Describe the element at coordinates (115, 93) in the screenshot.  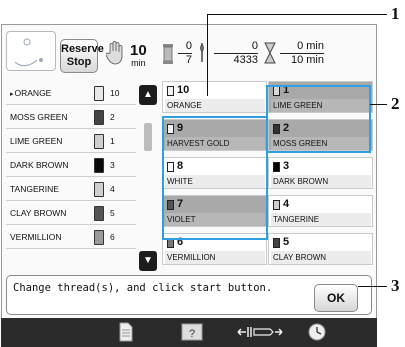
I see `thread-list-number: 10` at that location.